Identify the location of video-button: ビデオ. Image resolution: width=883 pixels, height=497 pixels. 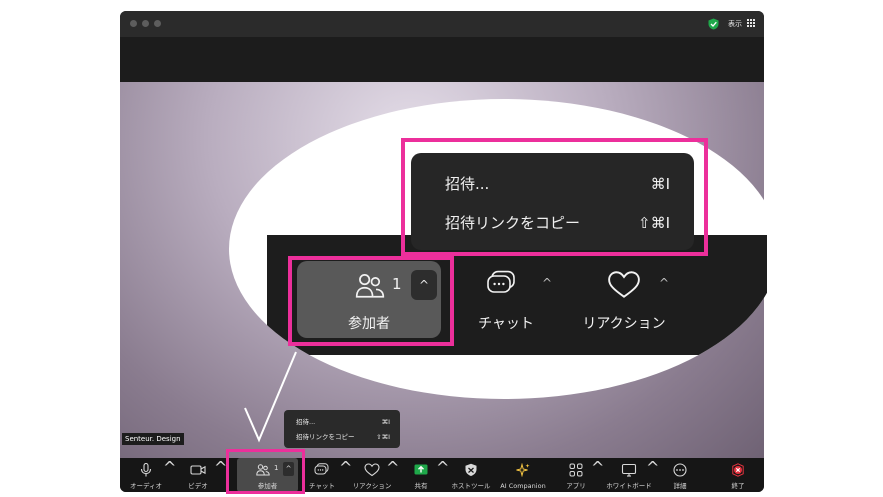
(198, 475).